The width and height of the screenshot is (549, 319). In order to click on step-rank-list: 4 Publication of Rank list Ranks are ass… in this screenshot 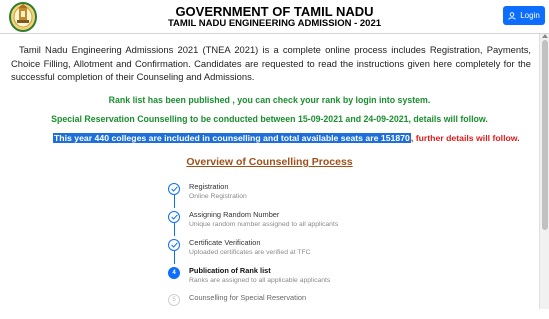, I will do `click(338, 278)`.